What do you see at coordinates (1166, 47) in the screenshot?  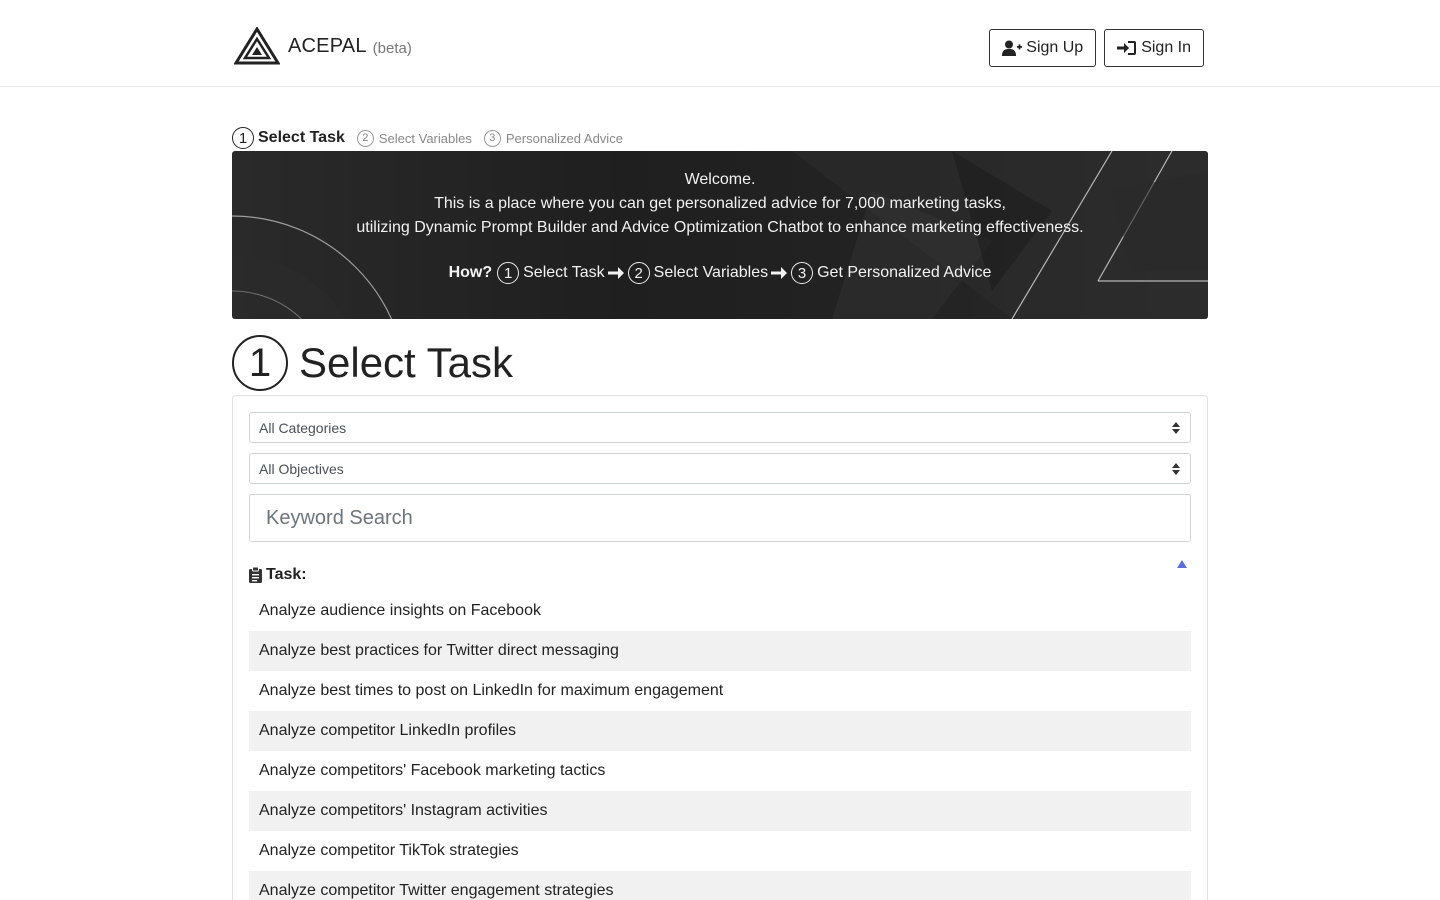 I see `sign-in-label: Sign In` at bounding box center [1166, 47].